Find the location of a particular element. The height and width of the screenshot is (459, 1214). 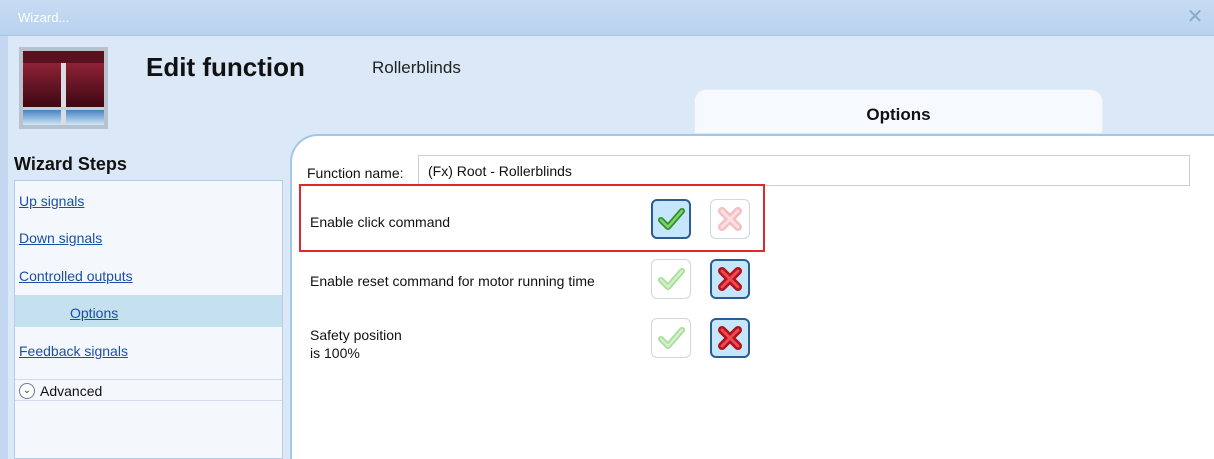

sidebar-item-controlled-outputs: Controlled outputs is located at coordinates (148, 274).